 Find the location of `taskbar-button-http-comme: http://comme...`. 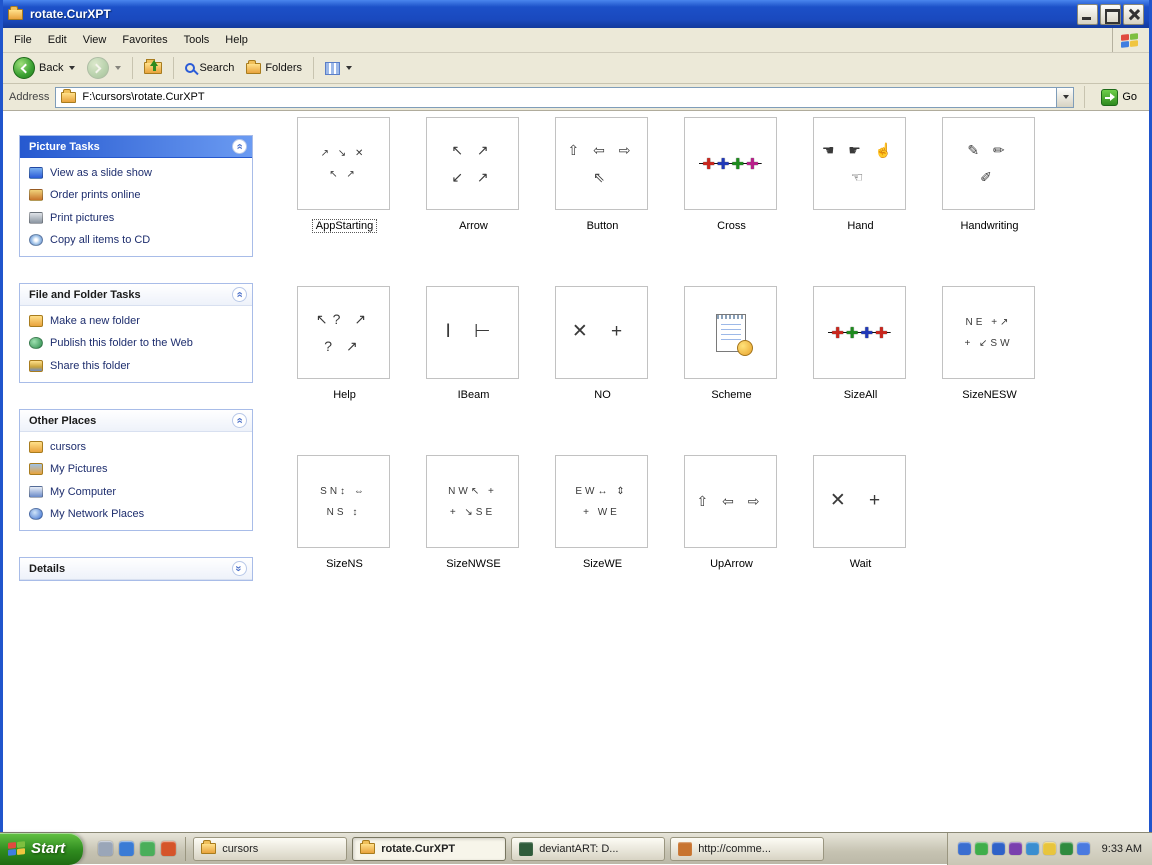

taskbar-button-http-comme: http://comme... is located at coordinates (747, 849).